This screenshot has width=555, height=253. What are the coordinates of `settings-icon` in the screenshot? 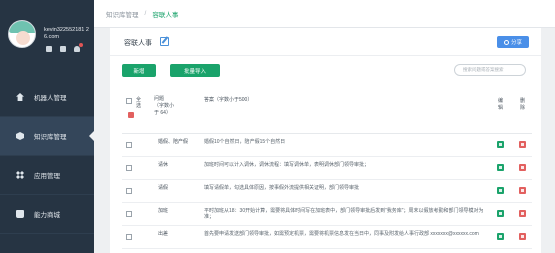 It's located at (63, 49).